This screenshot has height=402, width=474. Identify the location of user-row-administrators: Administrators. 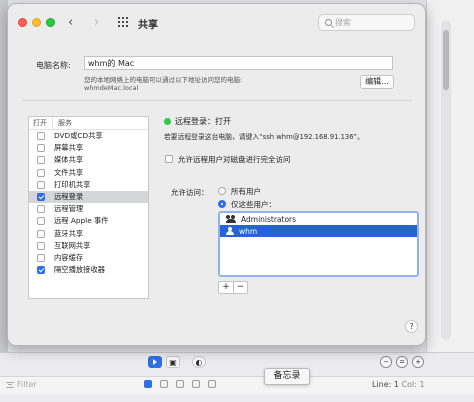
(318, 219).